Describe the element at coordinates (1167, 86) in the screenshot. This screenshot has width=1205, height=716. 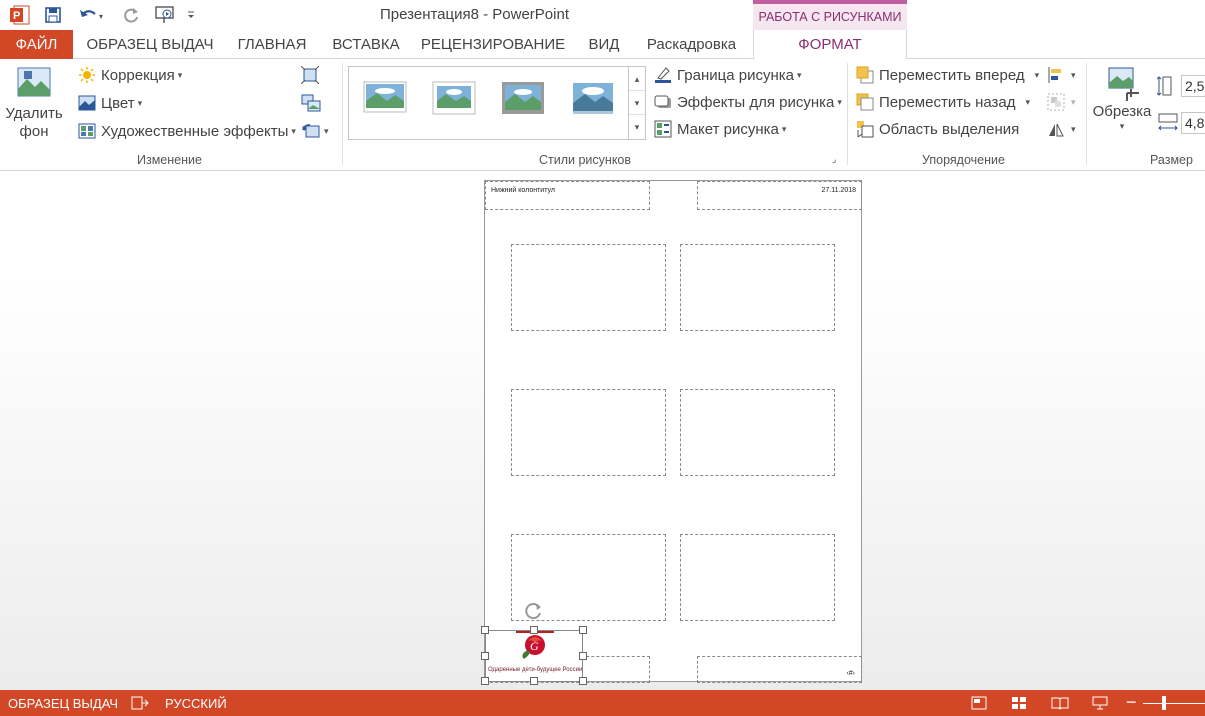
I see `height-icon` at that location.